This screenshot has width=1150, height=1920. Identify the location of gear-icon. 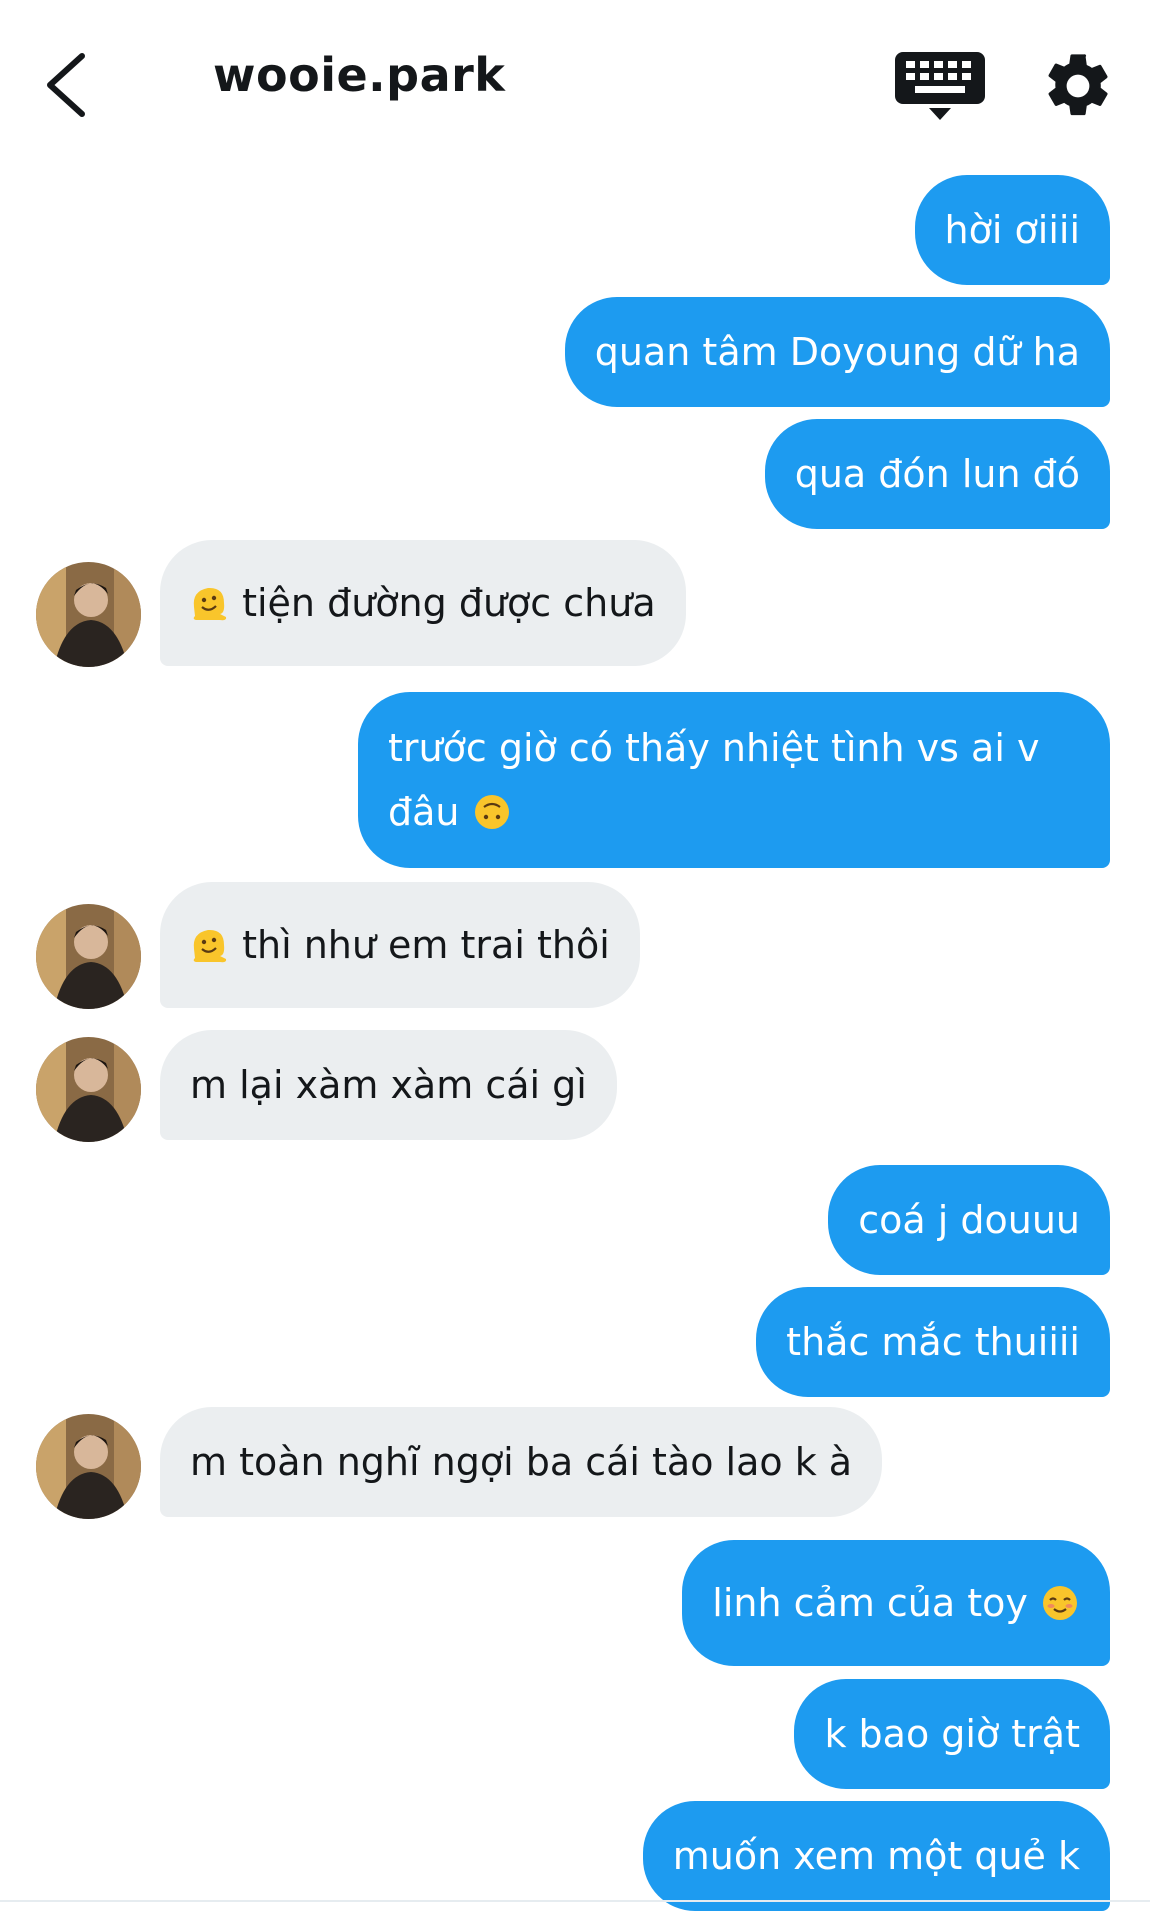
(1078, 85).